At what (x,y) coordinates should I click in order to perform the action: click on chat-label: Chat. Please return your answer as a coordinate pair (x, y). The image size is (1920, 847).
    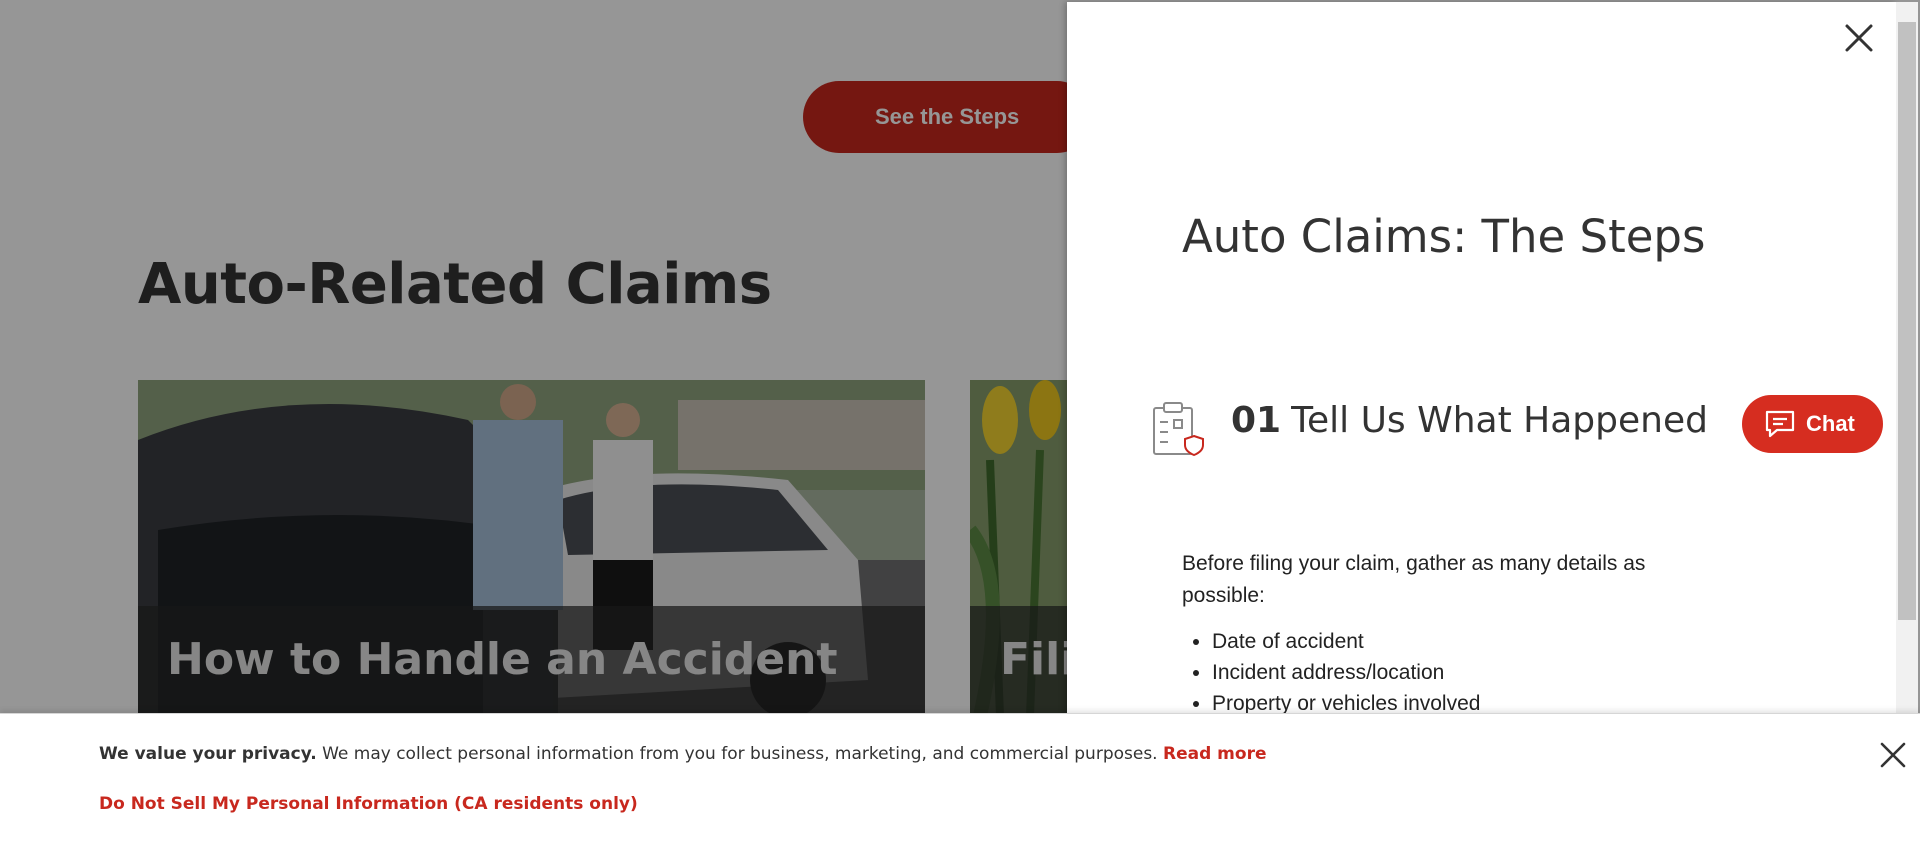
    Looking at the image, I should click on (1830, 423).